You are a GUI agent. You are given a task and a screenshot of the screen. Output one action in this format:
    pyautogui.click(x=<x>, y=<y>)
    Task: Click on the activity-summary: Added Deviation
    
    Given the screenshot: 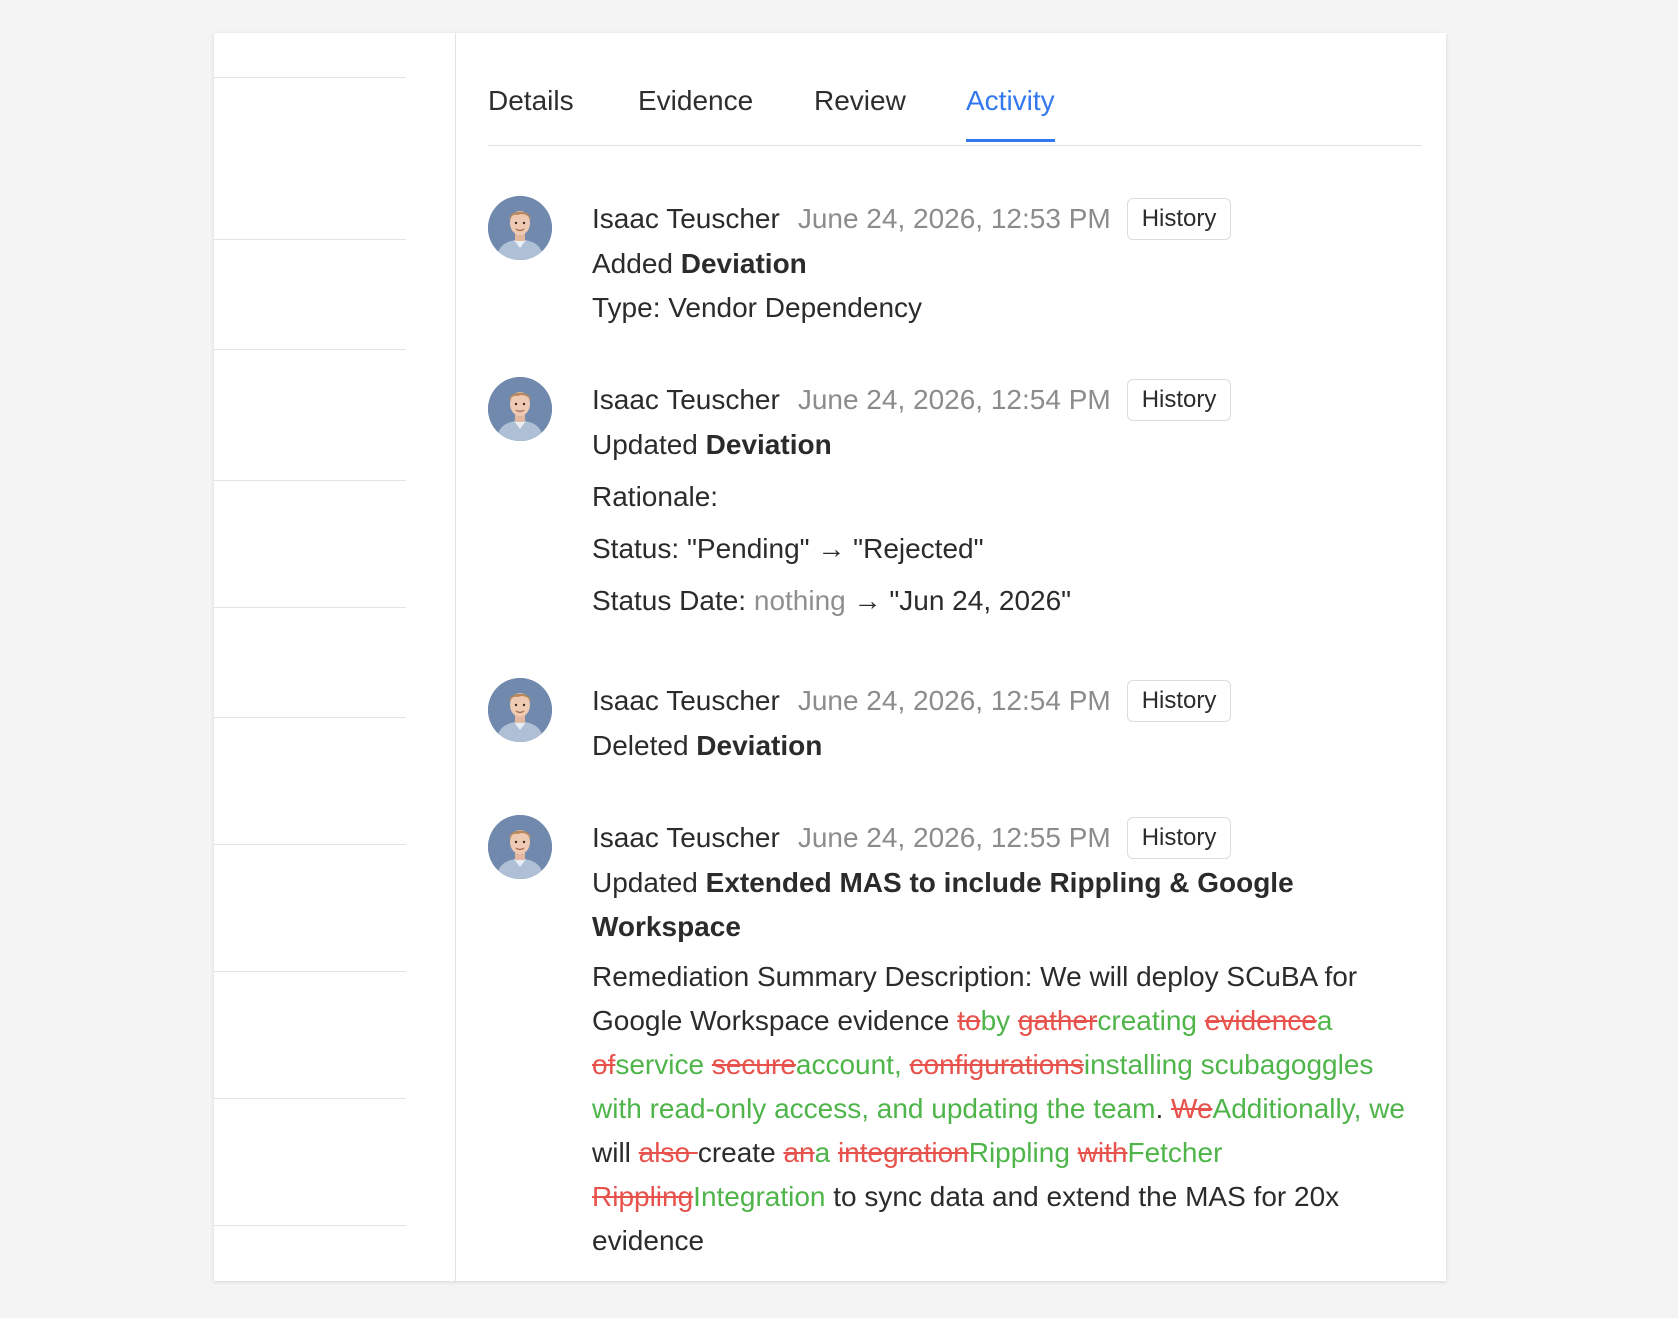 What is the action you would take?
    pyautogui.click(x=1007, y=264)
    